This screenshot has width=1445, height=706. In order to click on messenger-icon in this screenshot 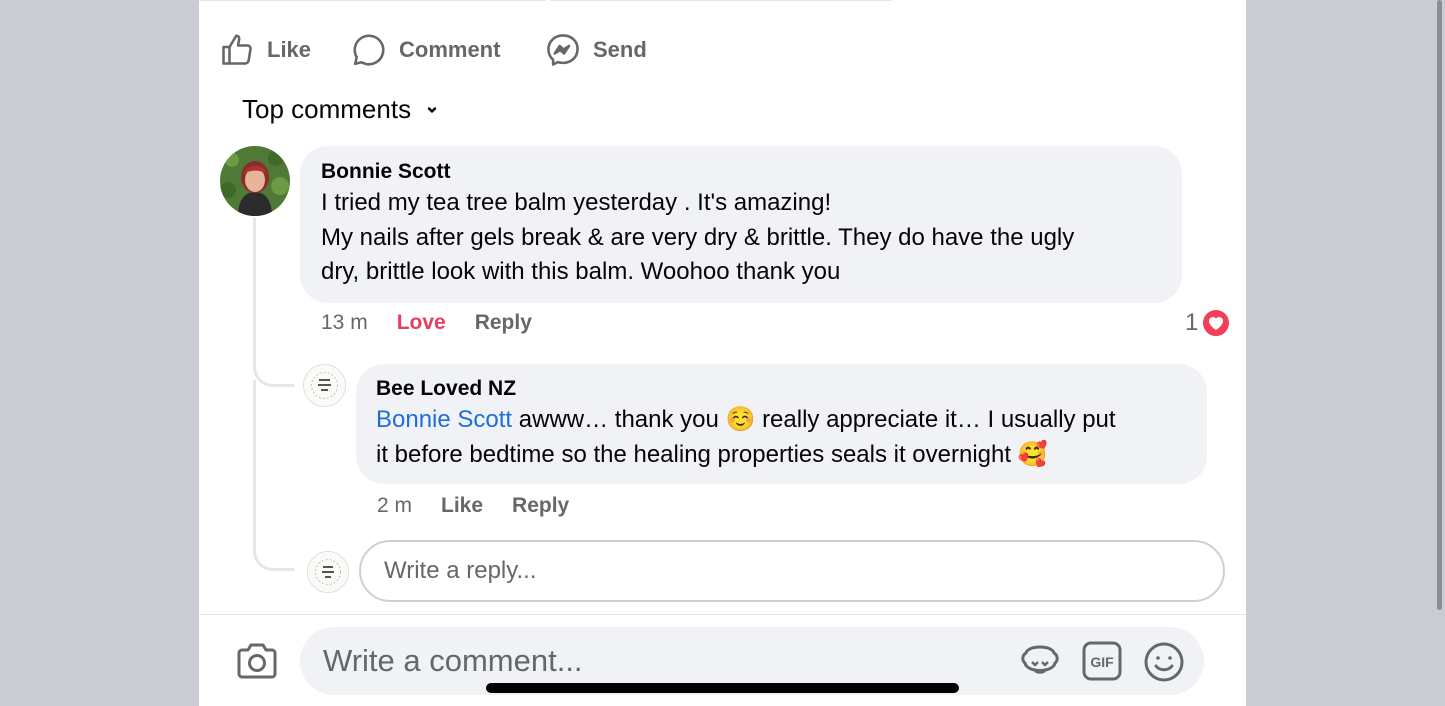, I will do `click(563, 50)`.